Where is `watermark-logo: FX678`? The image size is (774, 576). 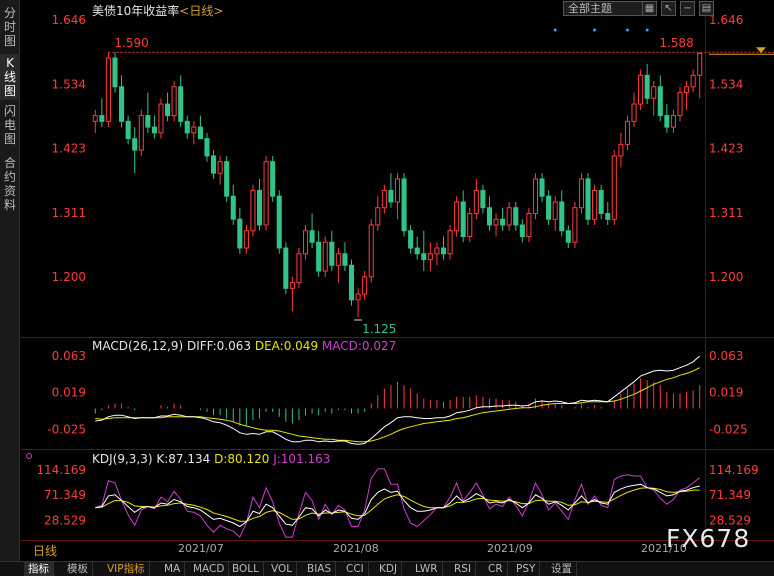
watermark-logo: FX678 is located at coordinates (708, 538).